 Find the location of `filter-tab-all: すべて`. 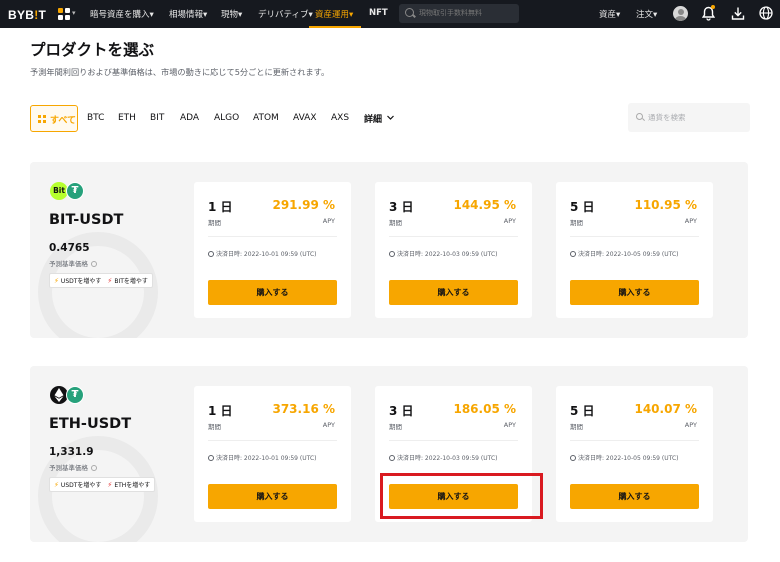

filter-tab-all: すべて is located at coordinates (54, 118).